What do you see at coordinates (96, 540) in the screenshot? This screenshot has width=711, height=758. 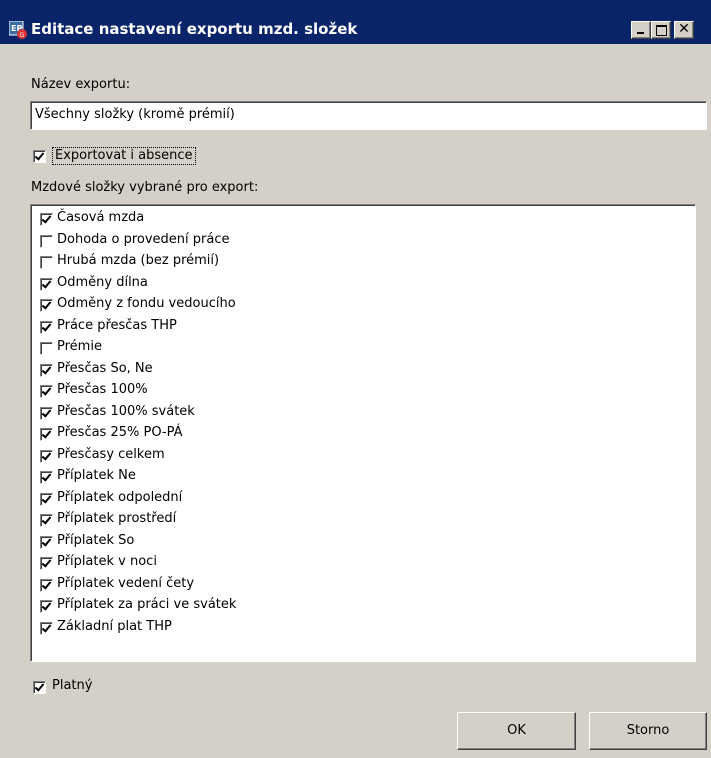 I see `list-item-label: Příplatek So` at bounding box center [96, 540].